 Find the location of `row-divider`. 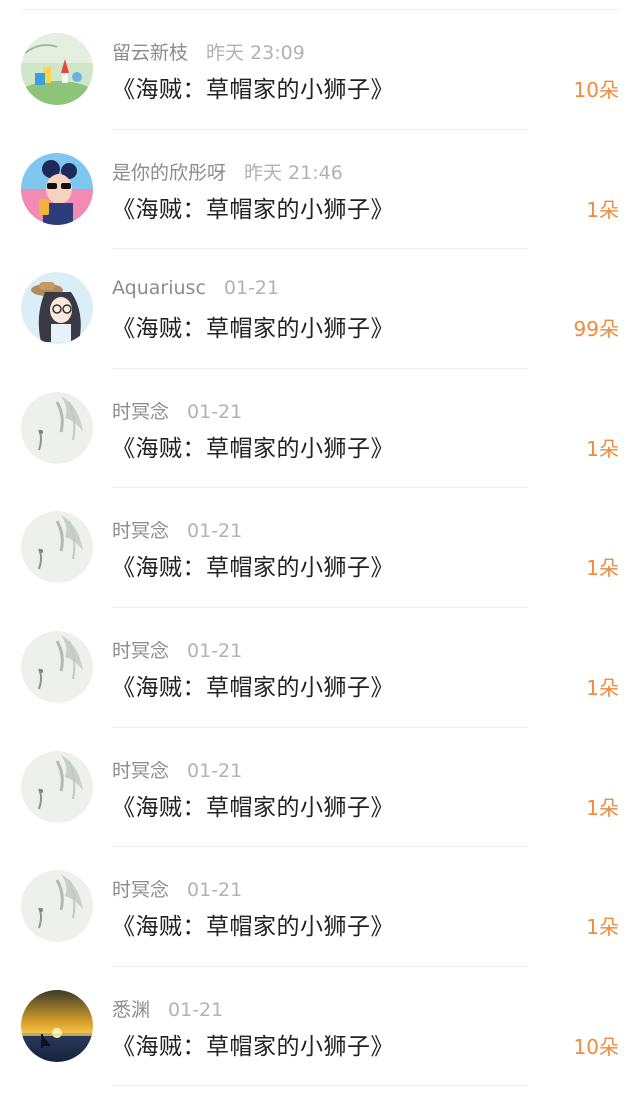

row-divider is located at coordinates (320, 1086).